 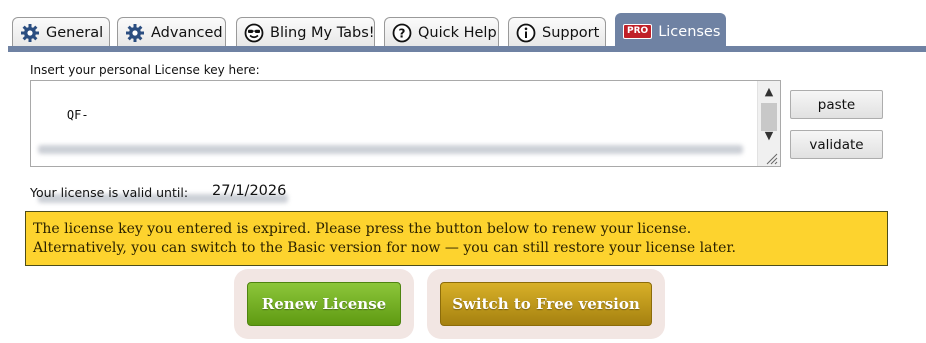 I want to click on tab-general: General, so click(x=61, y=32).